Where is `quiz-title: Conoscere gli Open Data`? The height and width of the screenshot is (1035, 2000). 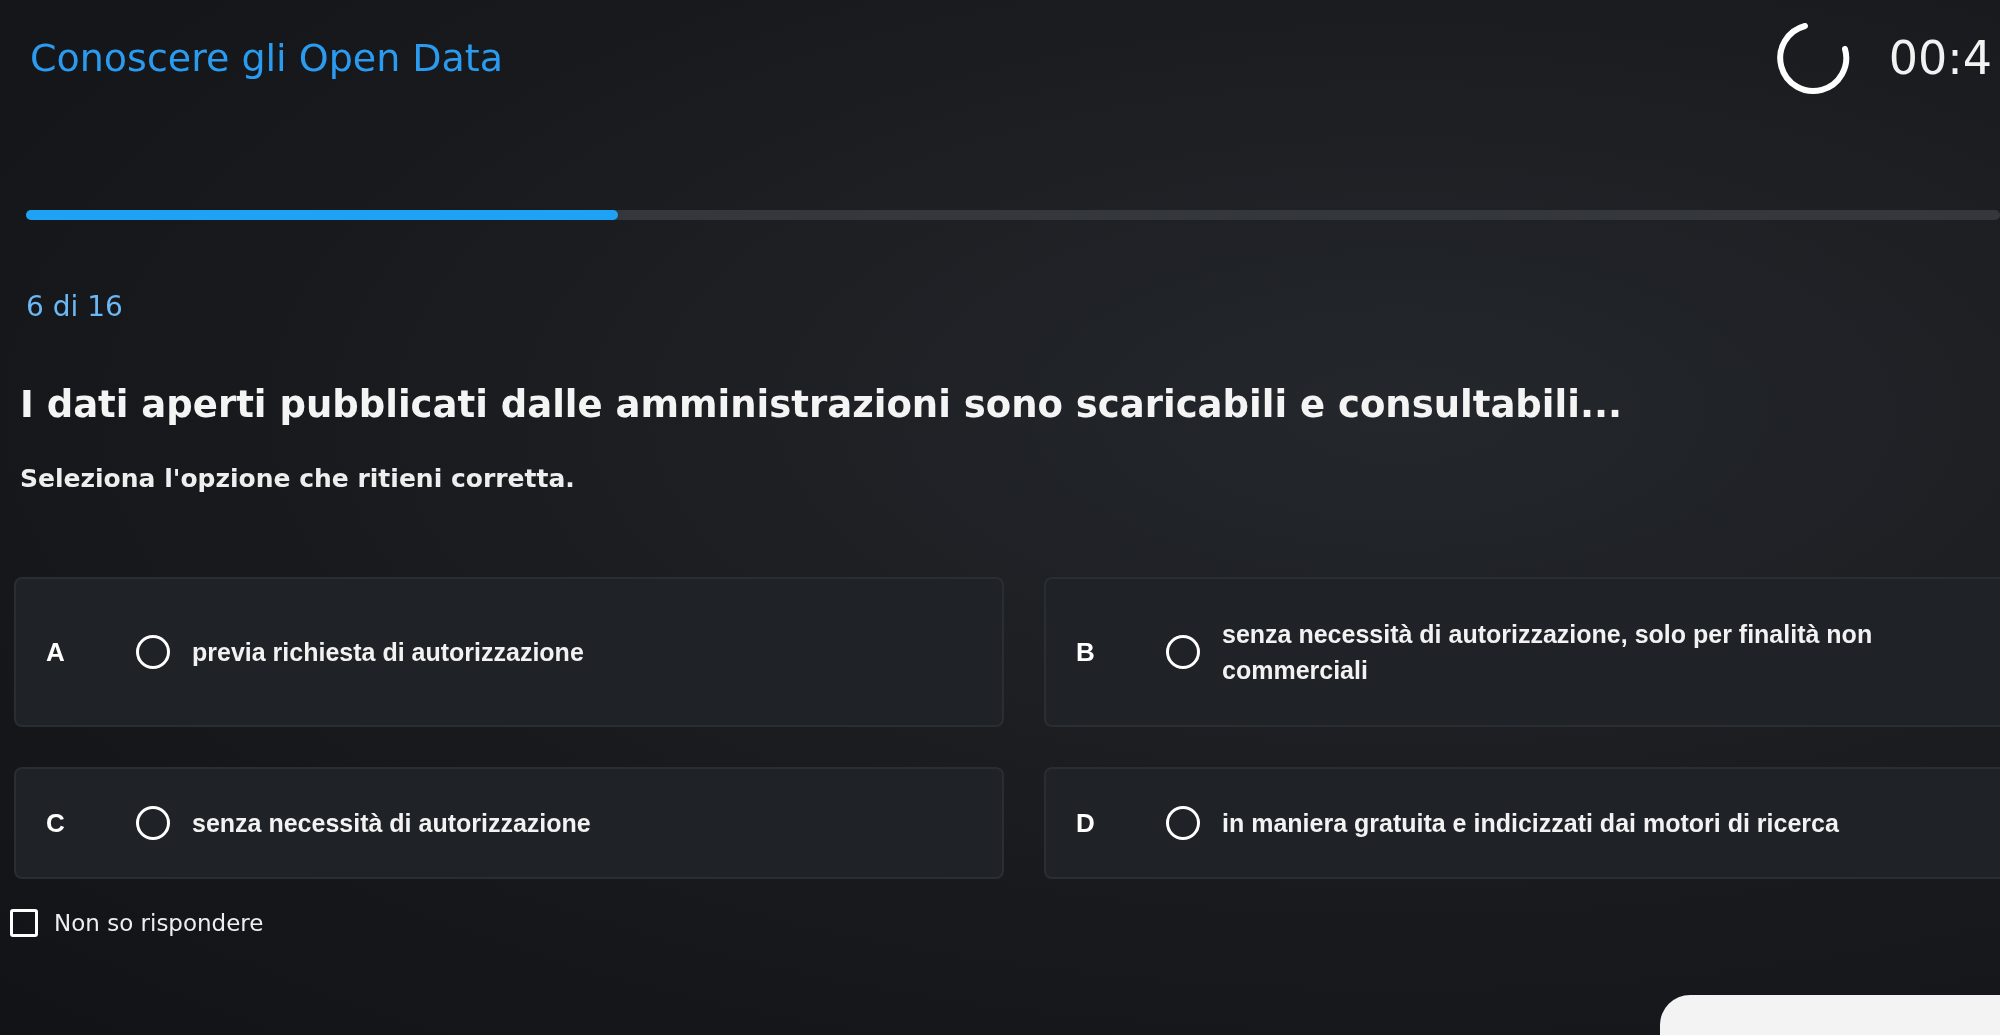
quiz-title: Conoscere gli Open Data is located at coordinates (267, 58).